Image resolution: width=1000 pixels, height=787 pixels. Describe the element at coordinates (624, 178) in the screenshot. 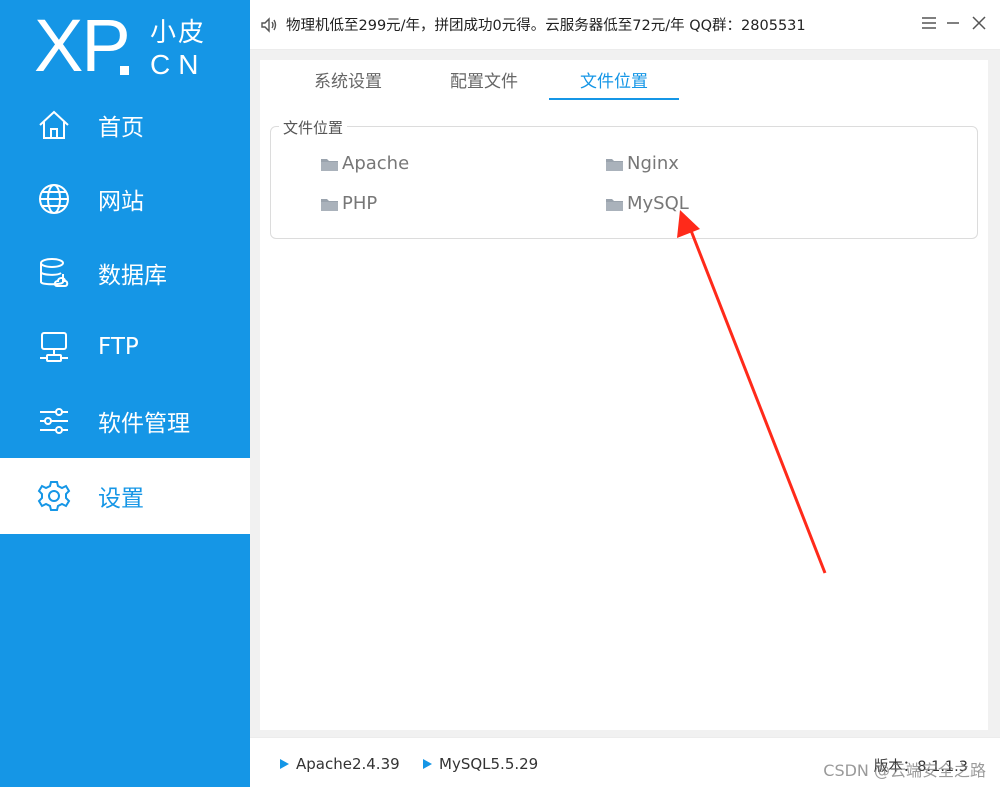

I see `file-locations-group: 文件位置 Apache Nginx PHP MySQL` at that location.